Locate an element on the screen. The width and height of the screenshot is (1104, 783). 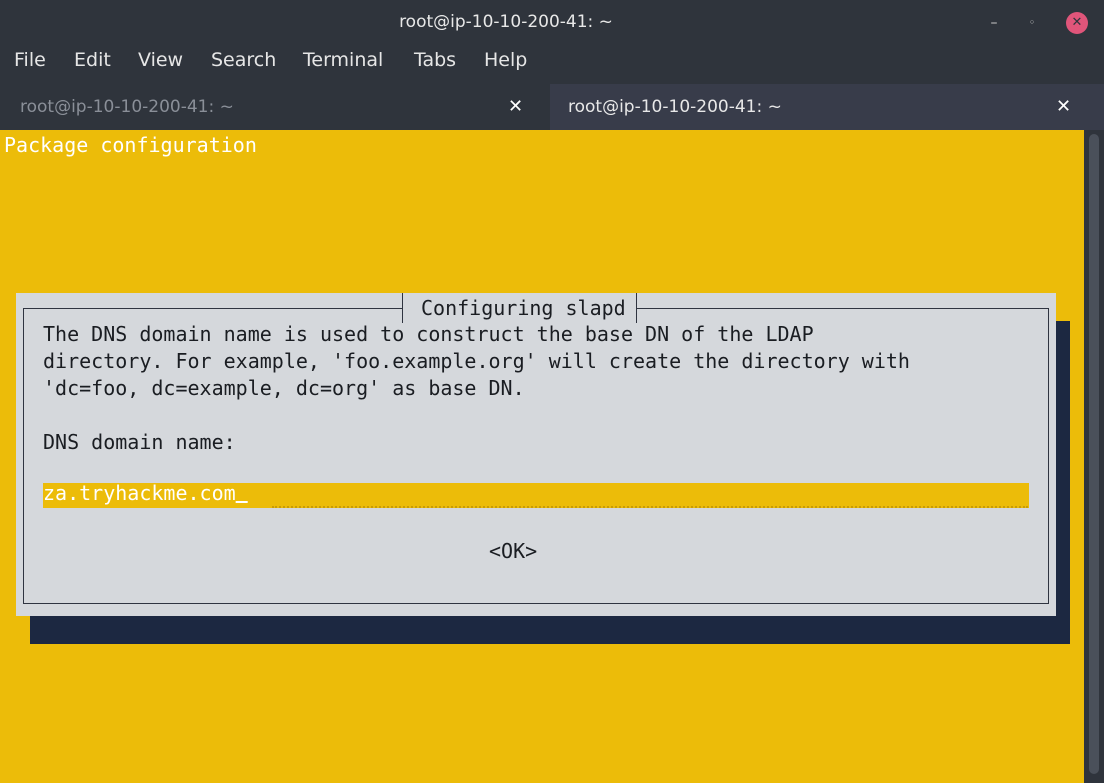
dns-domain-value: za.tryhackme.com is located at coordinates (145, 493).